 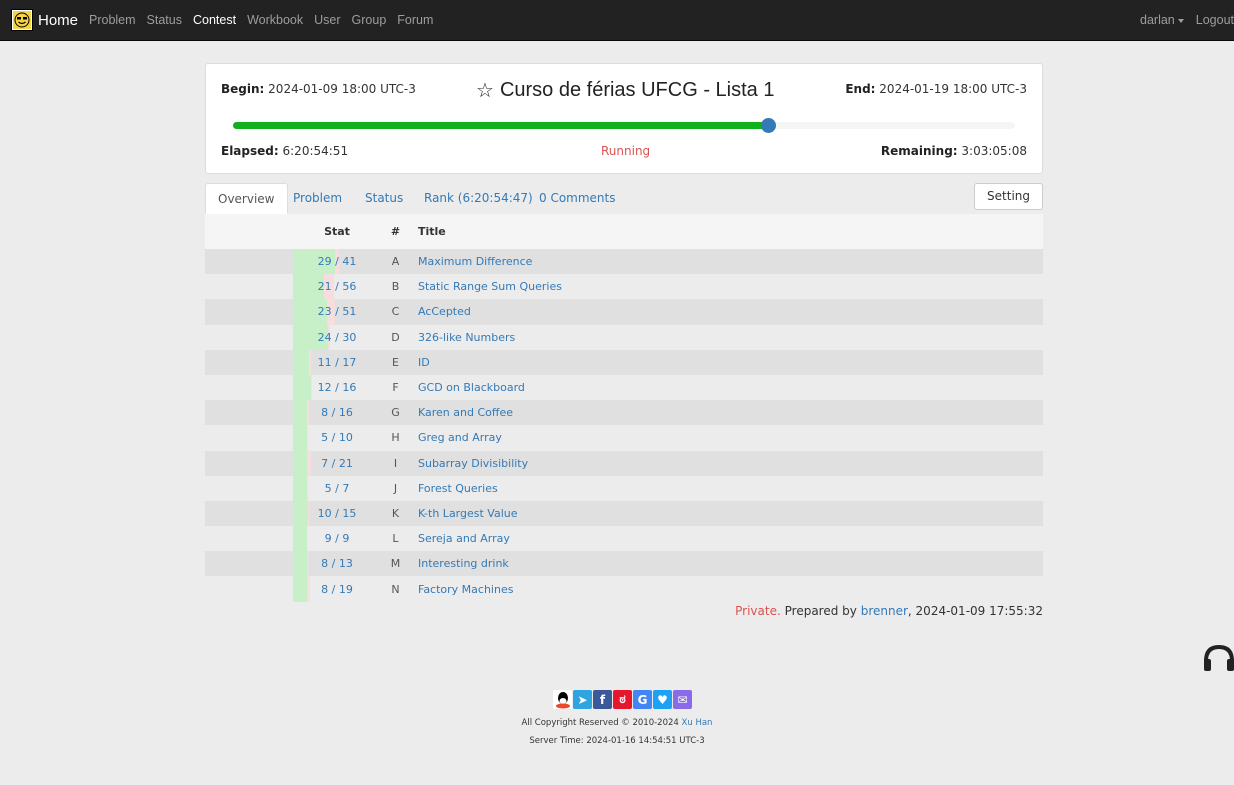 I want to click on google-icon: G, so click(x=642, y=699).